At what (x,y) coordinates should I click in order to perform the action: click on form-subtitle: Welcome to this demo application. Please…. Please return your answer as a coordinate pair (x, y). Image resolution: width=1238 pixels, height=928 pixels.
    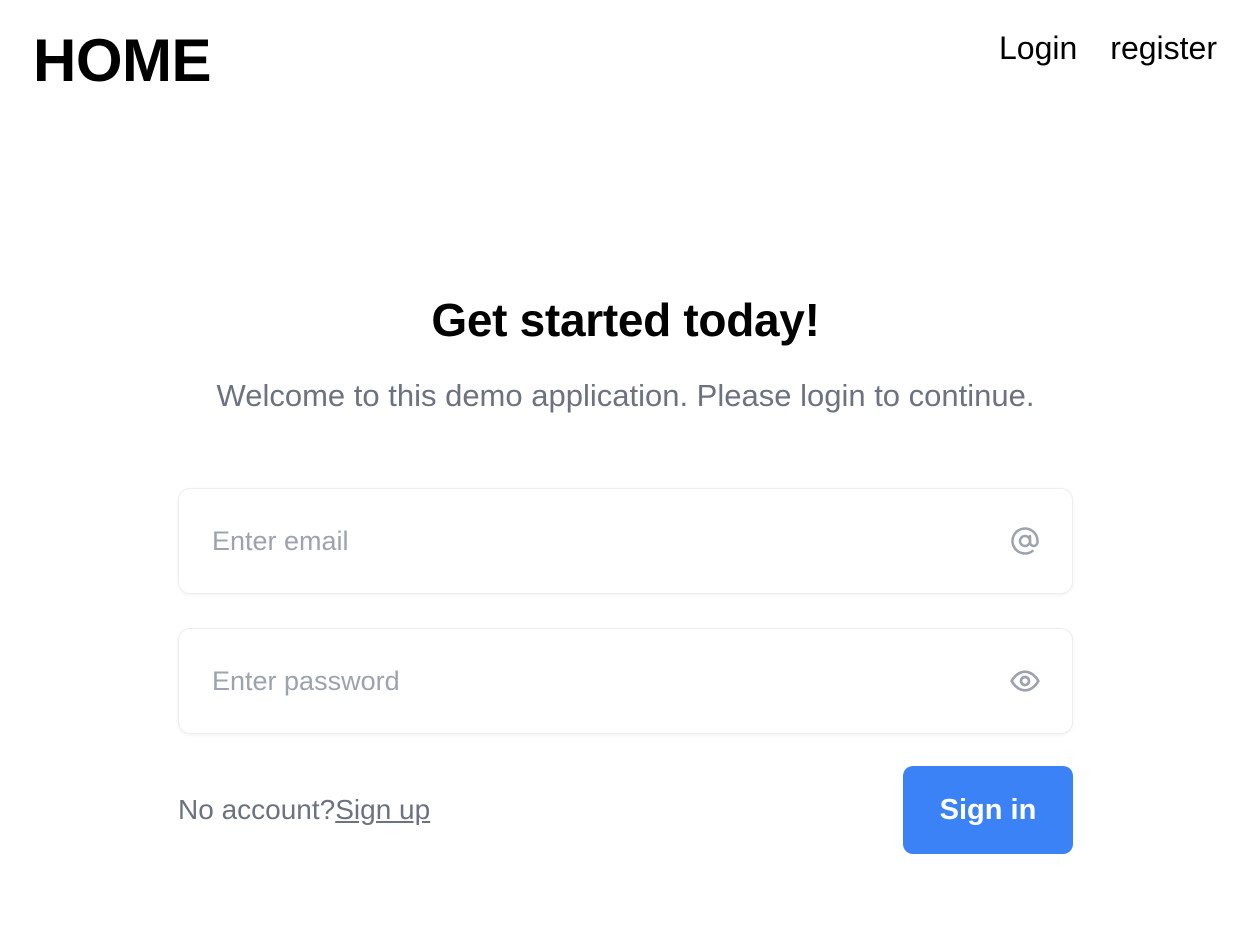
    Looking at the image, I should click on (625, 395).